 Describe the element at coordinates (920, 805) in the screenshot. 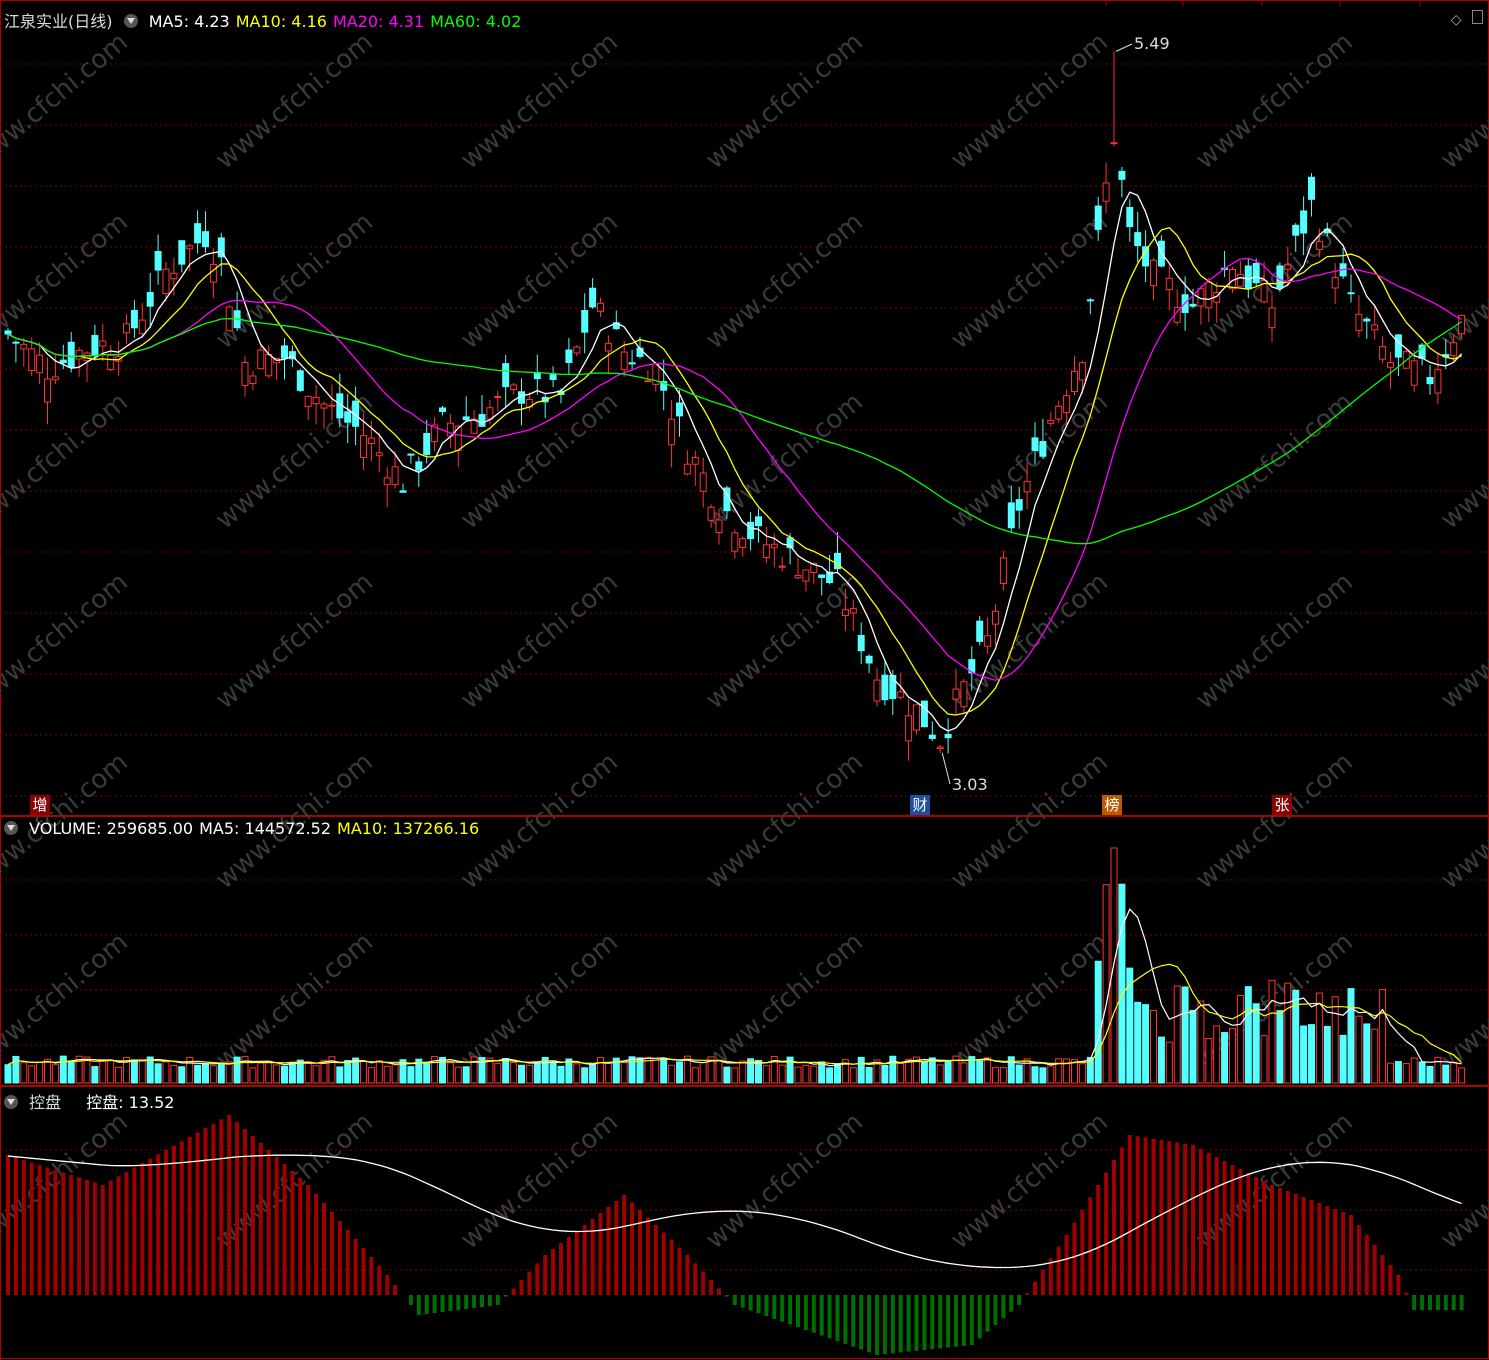

I see `event-marker-cai: 财` at that location.